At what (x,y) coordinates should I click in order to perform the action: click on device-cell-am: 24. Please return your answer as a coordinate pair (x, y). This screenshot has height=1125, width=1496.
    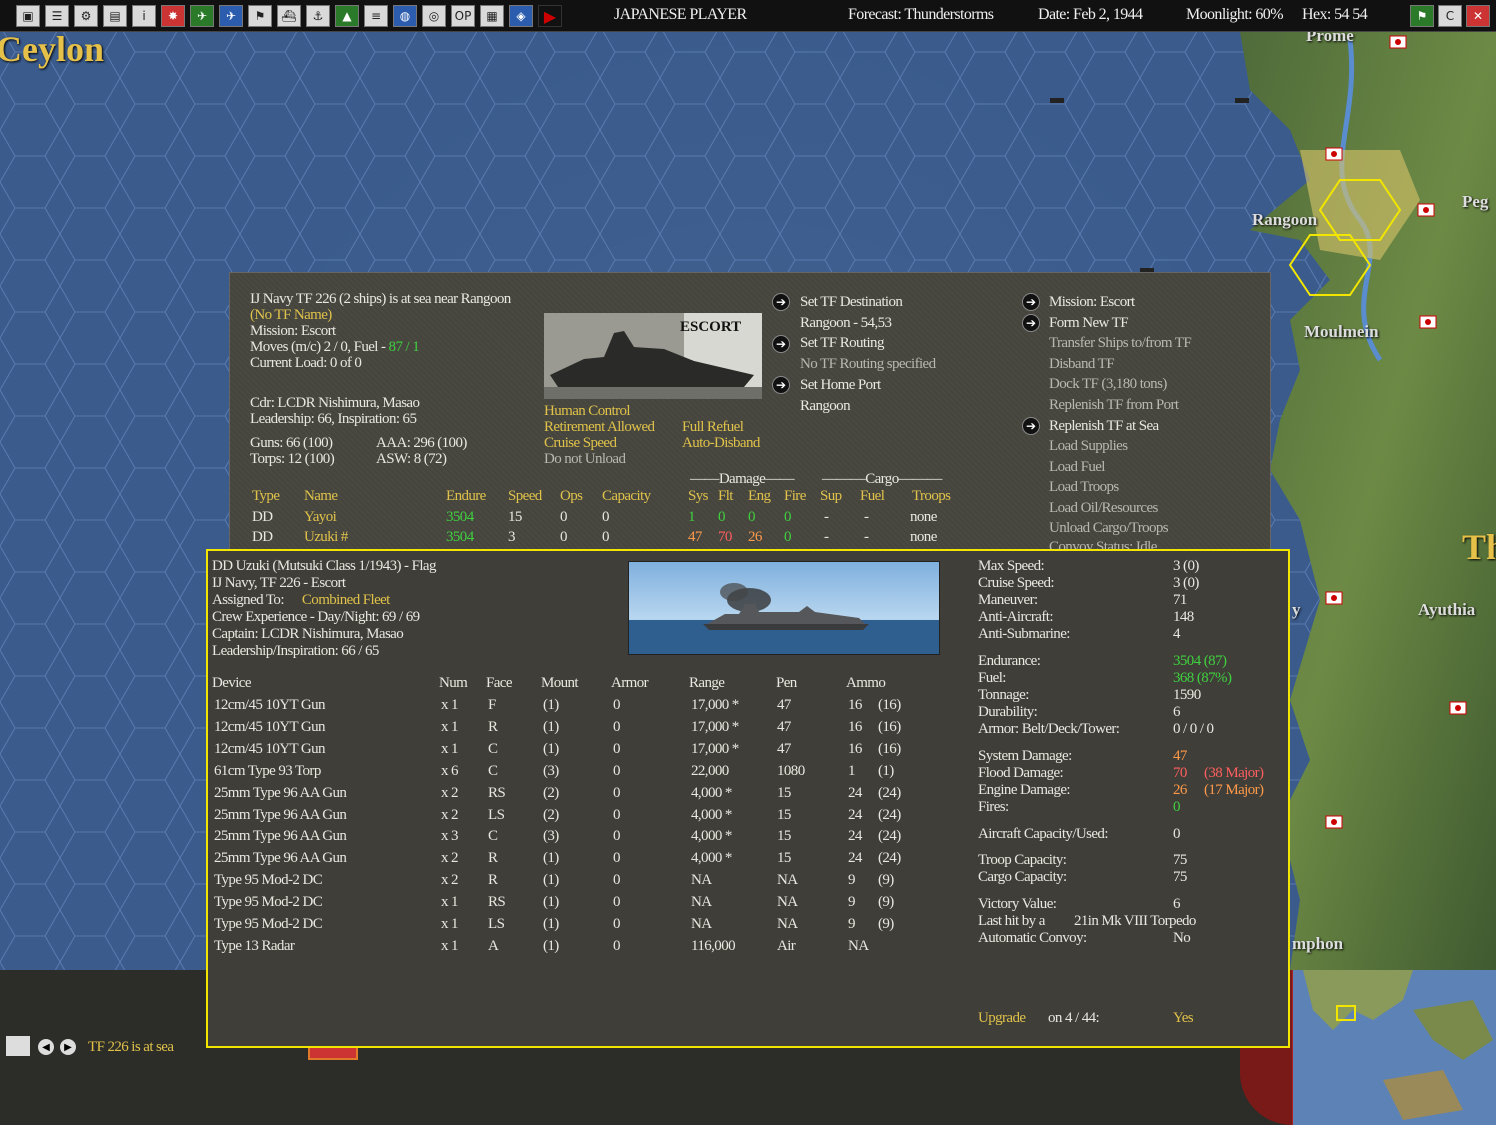
    Looking at the image, I should click on (855, 858).